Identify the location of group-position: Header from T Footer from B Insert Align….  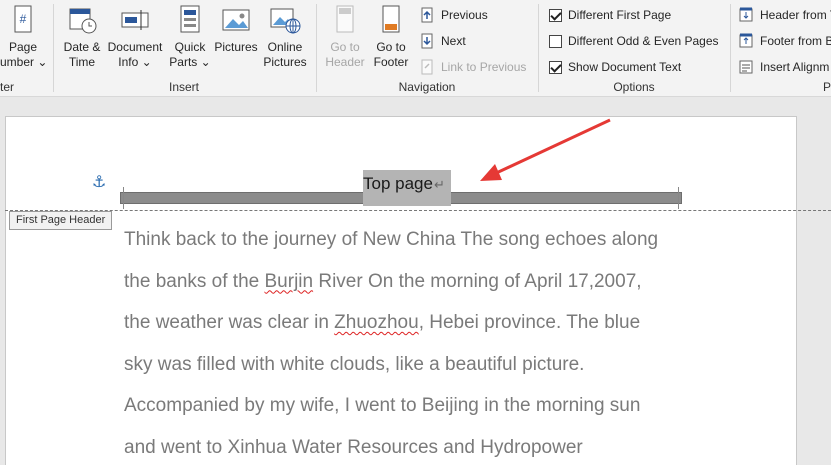
(781, 48).